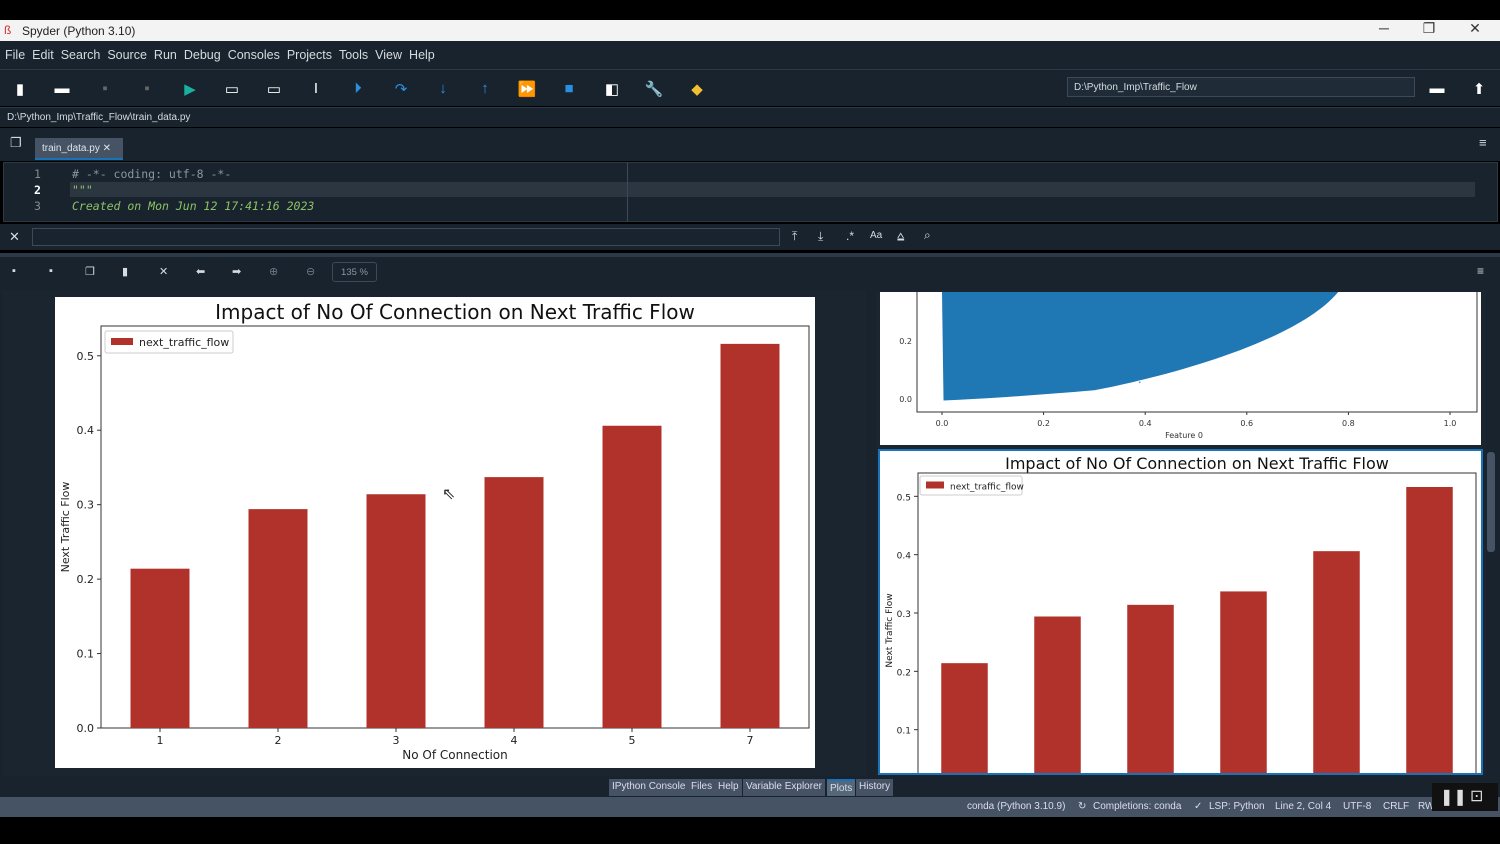 Image resolution: width=1500 pixels, height=844 pixels. Describe the element at coordinates (358, 88) in the screenshot. I see `debug-icon: ⏵` at that location.